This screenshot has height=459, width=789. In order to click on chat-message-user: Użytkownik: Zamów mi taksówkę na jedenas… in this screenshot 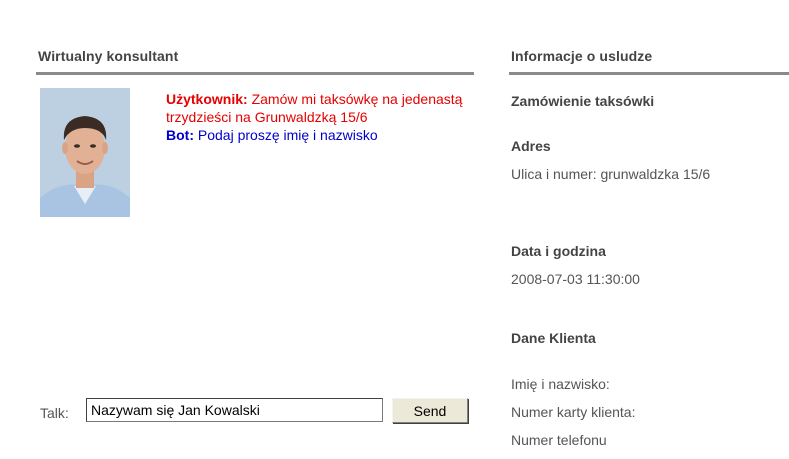, I will do `click(321, 108)`.